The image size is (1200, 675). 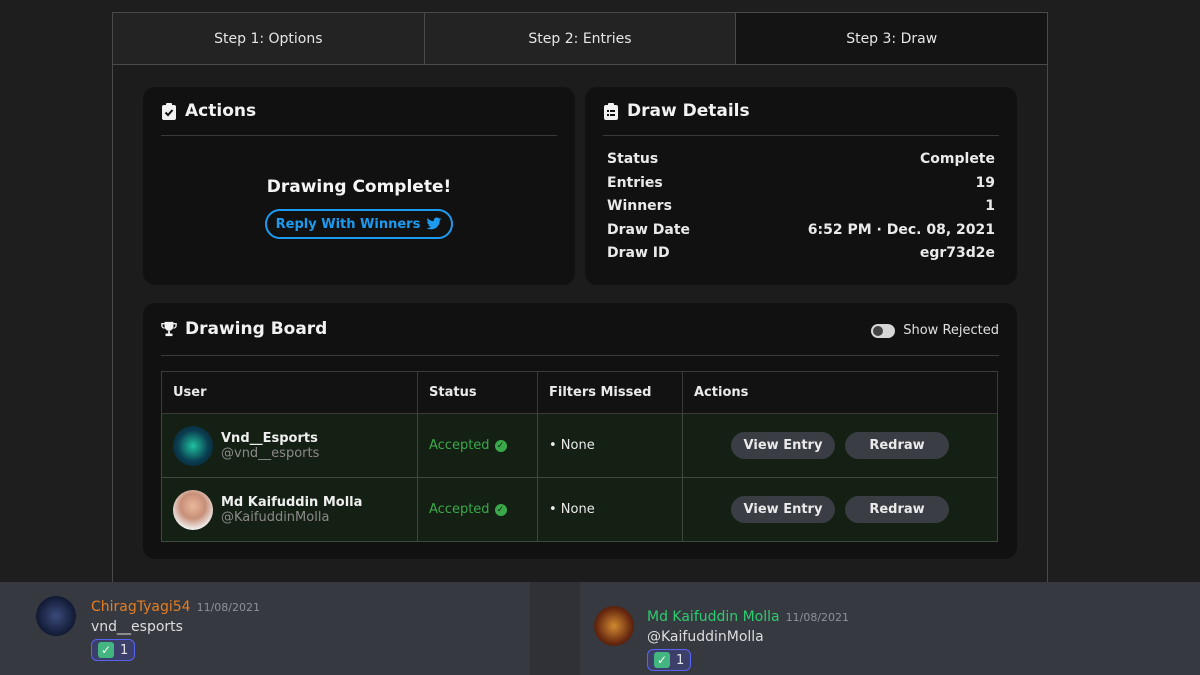 What do you see at coordinates (892, 38) in the screenshot?
I see `tab-step-3: Step 3: Draw` at bounding box center [892, 38].